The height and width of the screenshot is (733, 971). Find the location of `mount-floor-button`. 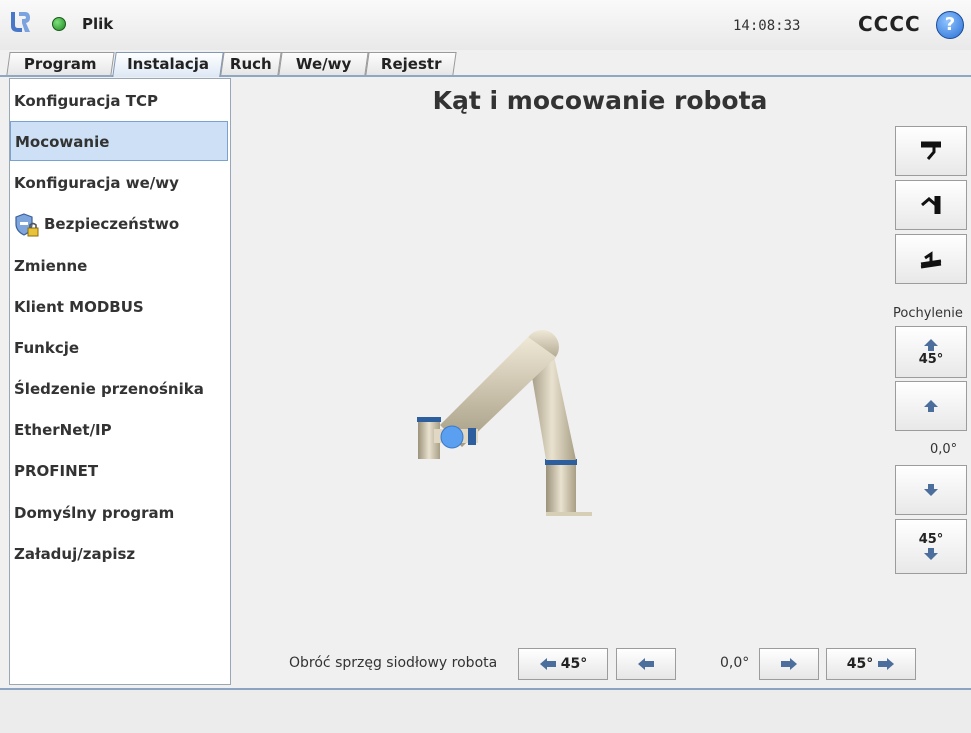

mount-floor-button is located at coordinates (931, 259).